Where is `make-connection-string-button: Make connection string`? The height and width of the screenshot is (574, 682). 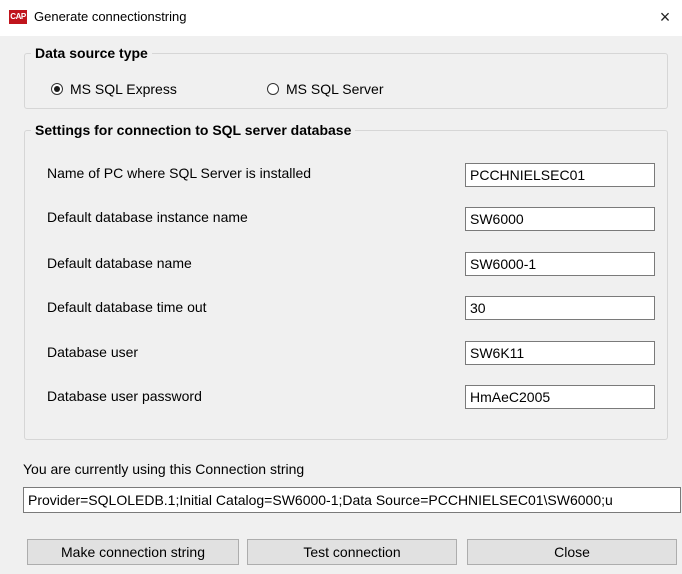 make-connection-string-button: Make connection string is located at coordinates (133, 552).